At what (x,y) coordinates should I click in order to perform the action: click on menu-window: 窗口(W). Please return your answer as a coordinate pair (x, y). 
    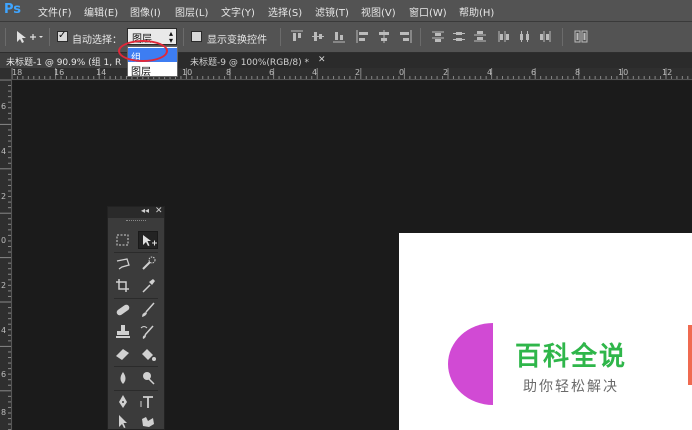
    Looking at the image, I should click on (428, 11).